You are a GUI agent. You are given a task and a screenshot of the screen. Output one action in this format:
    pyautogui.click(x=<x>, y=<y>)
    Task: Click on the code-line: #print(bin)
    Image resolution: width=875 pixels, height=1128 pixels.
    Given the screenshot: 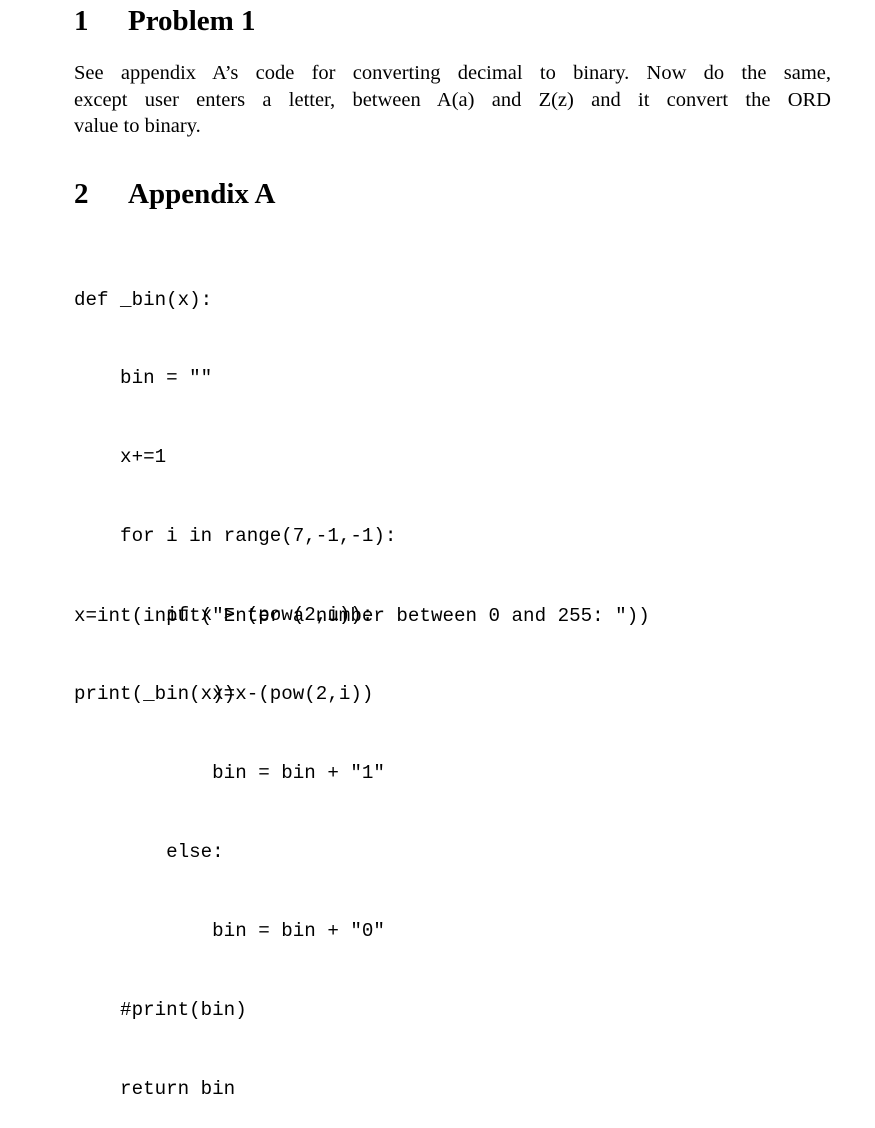 What is the action you would take?
    pyautogui.click(x=160, y=1009)
    